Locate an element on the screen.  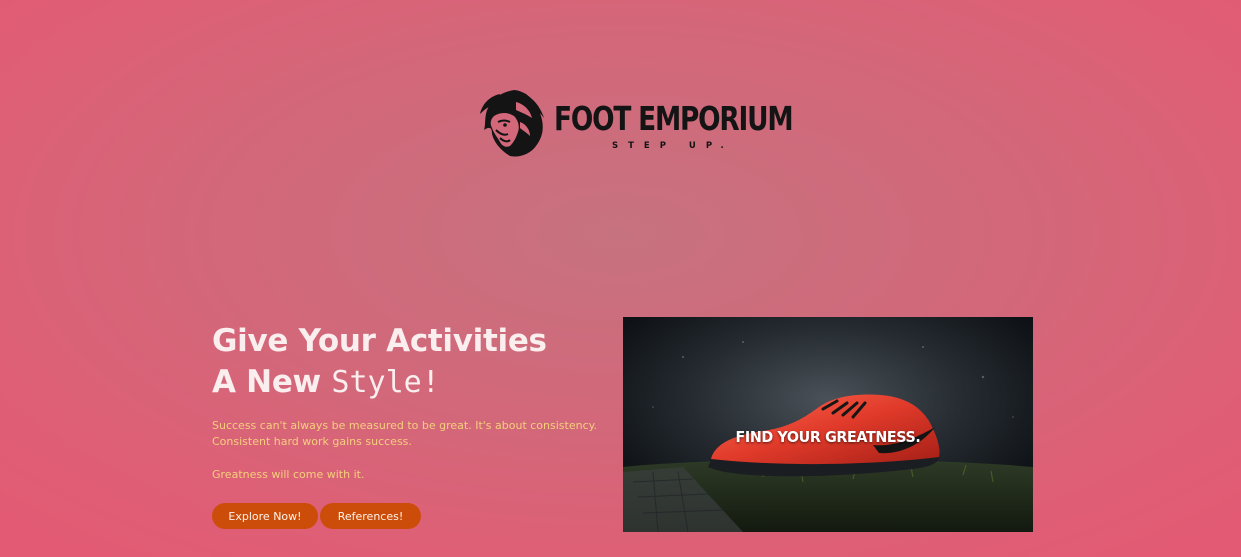
brand-logo: FOOT EMPORIUM STEP UP. is located at coordinates (637, 124).